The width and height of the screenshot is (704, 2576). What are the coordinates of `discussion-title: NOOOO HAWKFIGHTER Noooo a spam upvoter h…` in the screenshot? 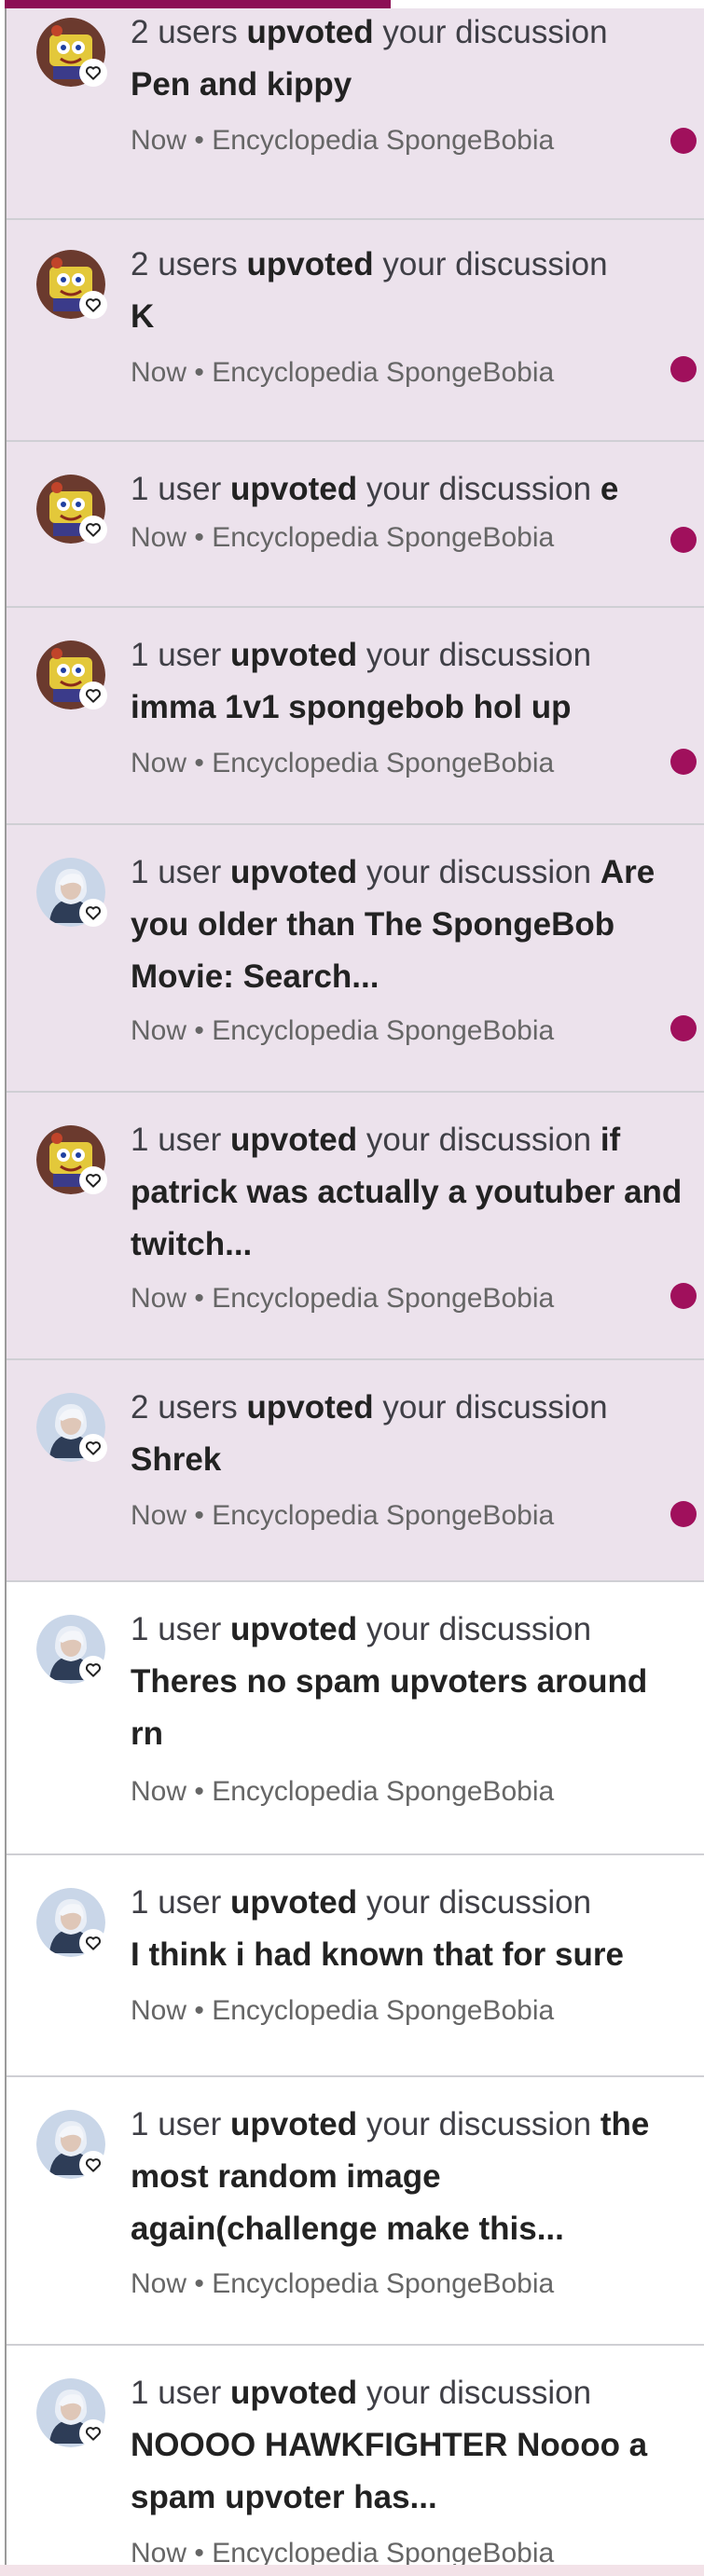 It's located at (389, 2471).